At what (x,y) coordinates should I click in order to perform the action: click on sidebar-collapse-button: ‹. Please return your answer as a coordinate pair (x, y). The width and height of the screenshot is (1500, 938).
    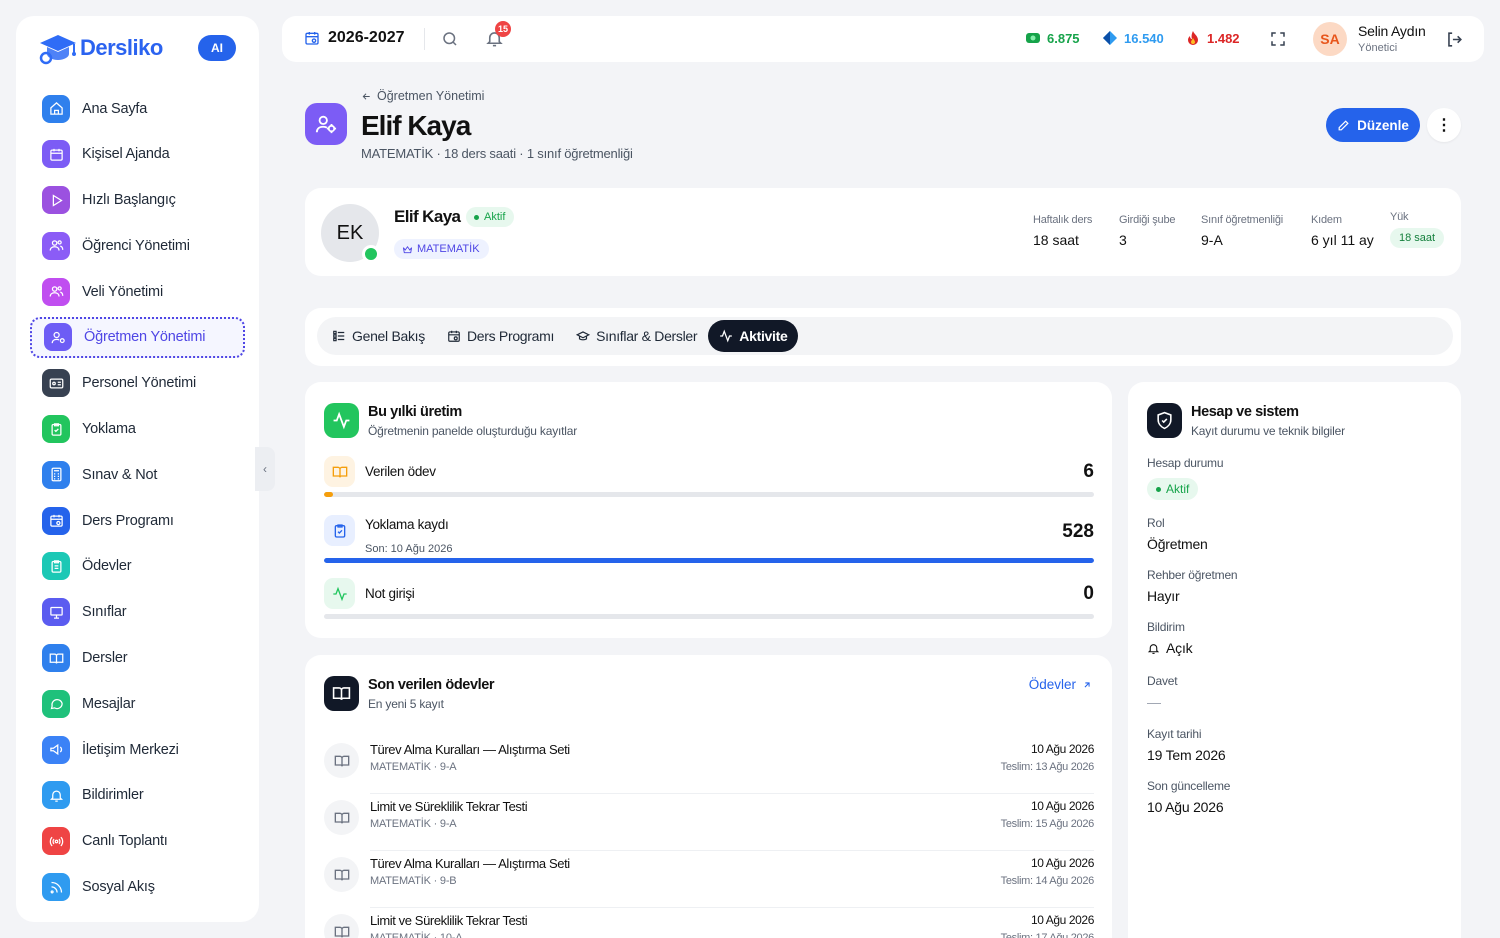
    Looking at the image, I should click on (265, 469).